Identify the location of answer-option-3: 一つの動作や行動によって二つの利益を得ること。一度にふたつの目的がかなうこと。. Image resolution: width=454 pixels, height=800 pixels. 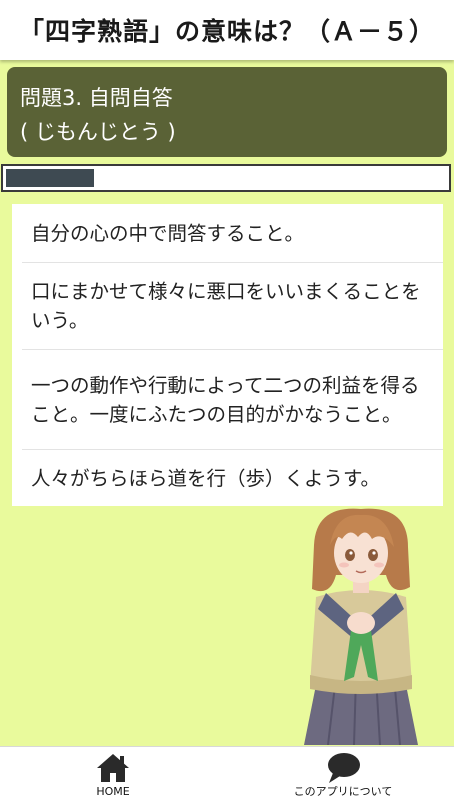
(227, 399).